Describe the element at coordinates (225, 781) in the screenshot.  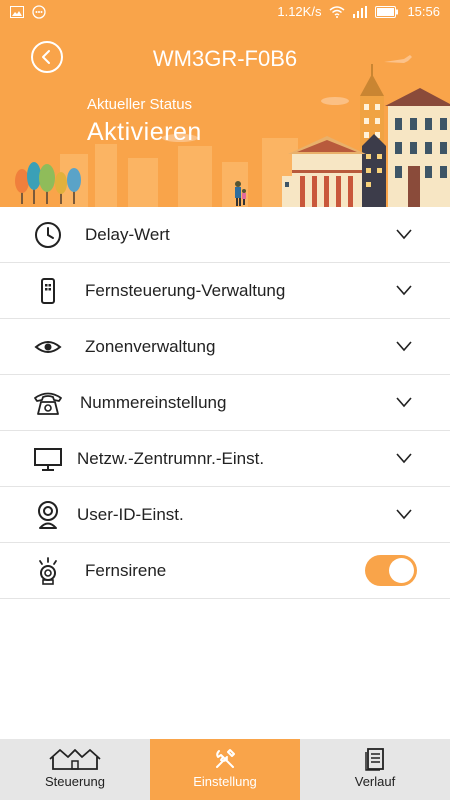
I see `tab-label: Einstellung` at that location.